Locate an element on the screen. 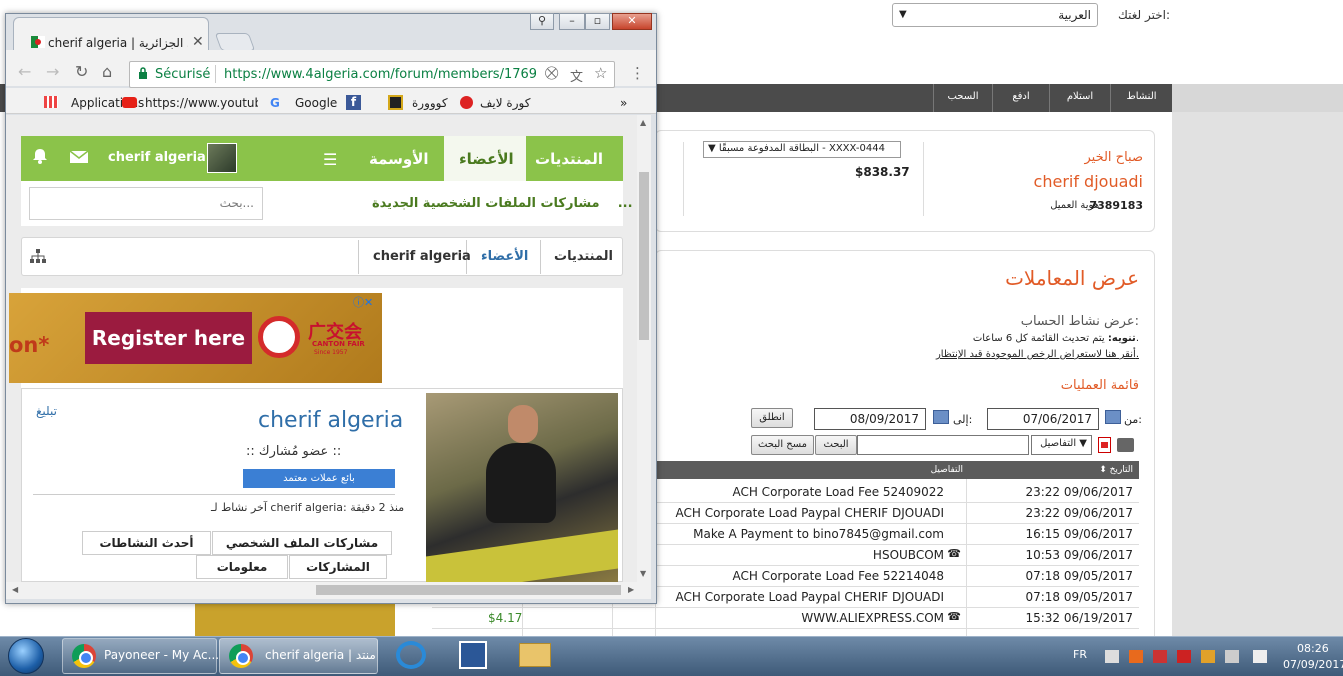 The image size is (1343, 676). horizontal-scroll-thumb is located at coordinates (468, 590).